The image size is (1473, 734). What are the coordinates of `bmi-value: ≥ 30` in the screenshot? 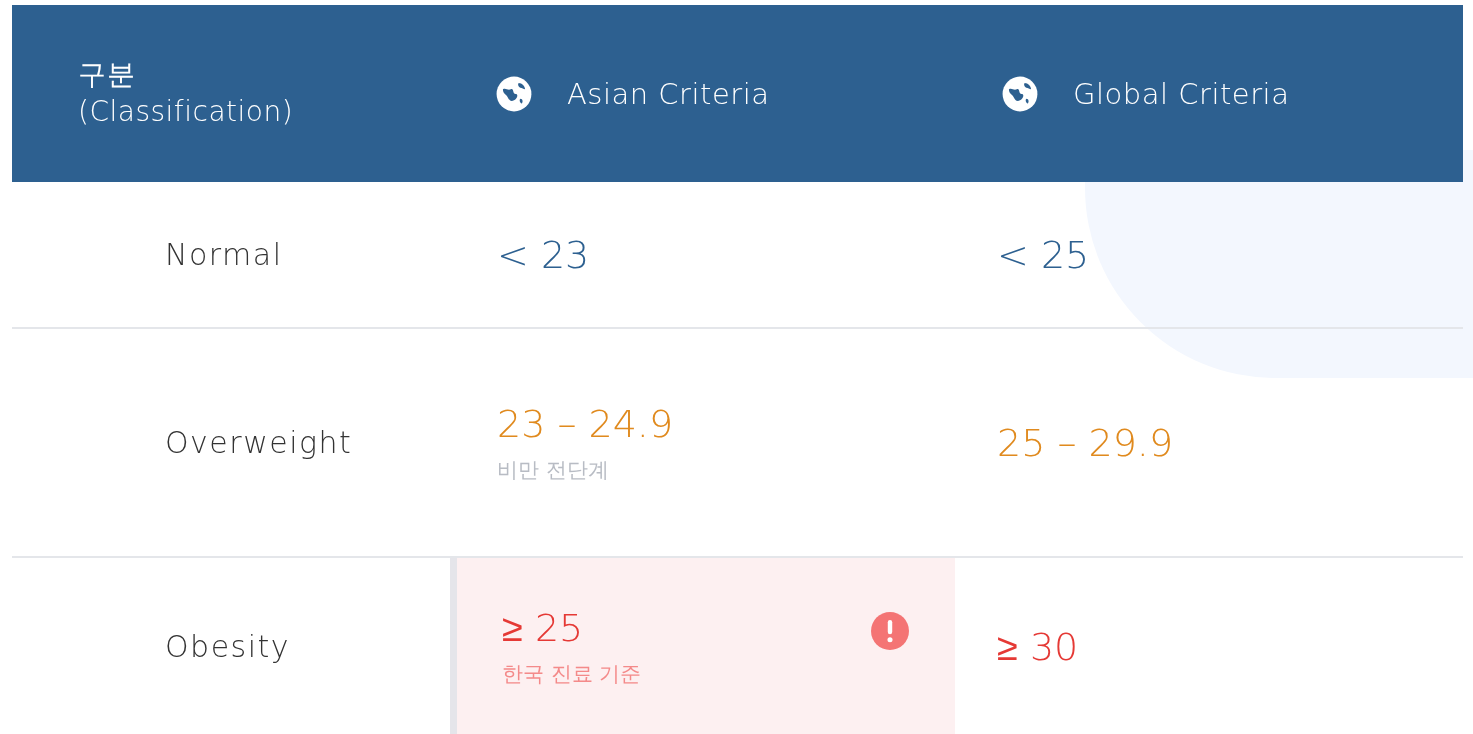 It's located at (1038, 646).